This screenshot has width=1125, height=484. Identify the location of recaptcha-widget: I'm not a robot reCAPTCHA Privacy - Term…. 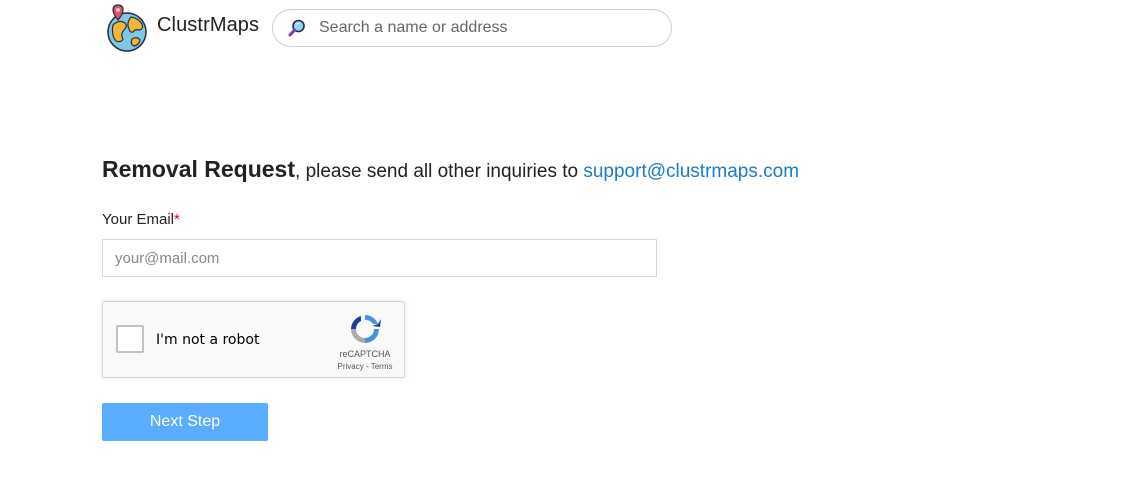
(253, 339).